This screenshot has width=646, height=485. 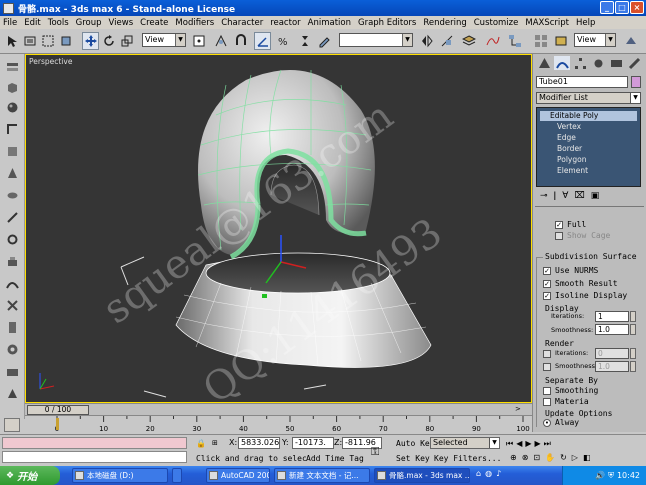 What do you see at coordinates (12, 327) in the screenshot?
I see `materials-icon` at bounding box center [12, 327].